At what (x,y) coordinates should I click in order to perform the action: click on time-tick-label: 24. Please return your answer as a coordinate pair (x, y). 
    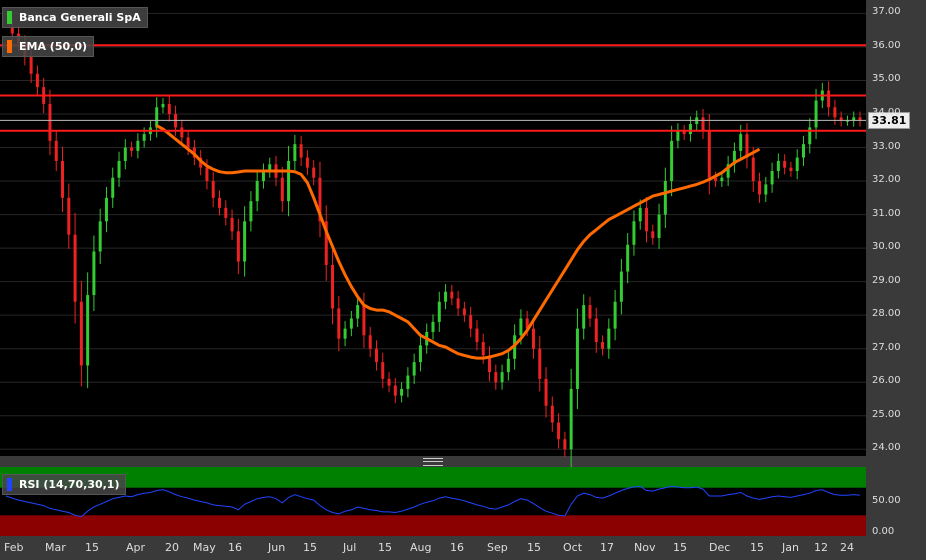
    Looking at the image, I should click on (847, 547).